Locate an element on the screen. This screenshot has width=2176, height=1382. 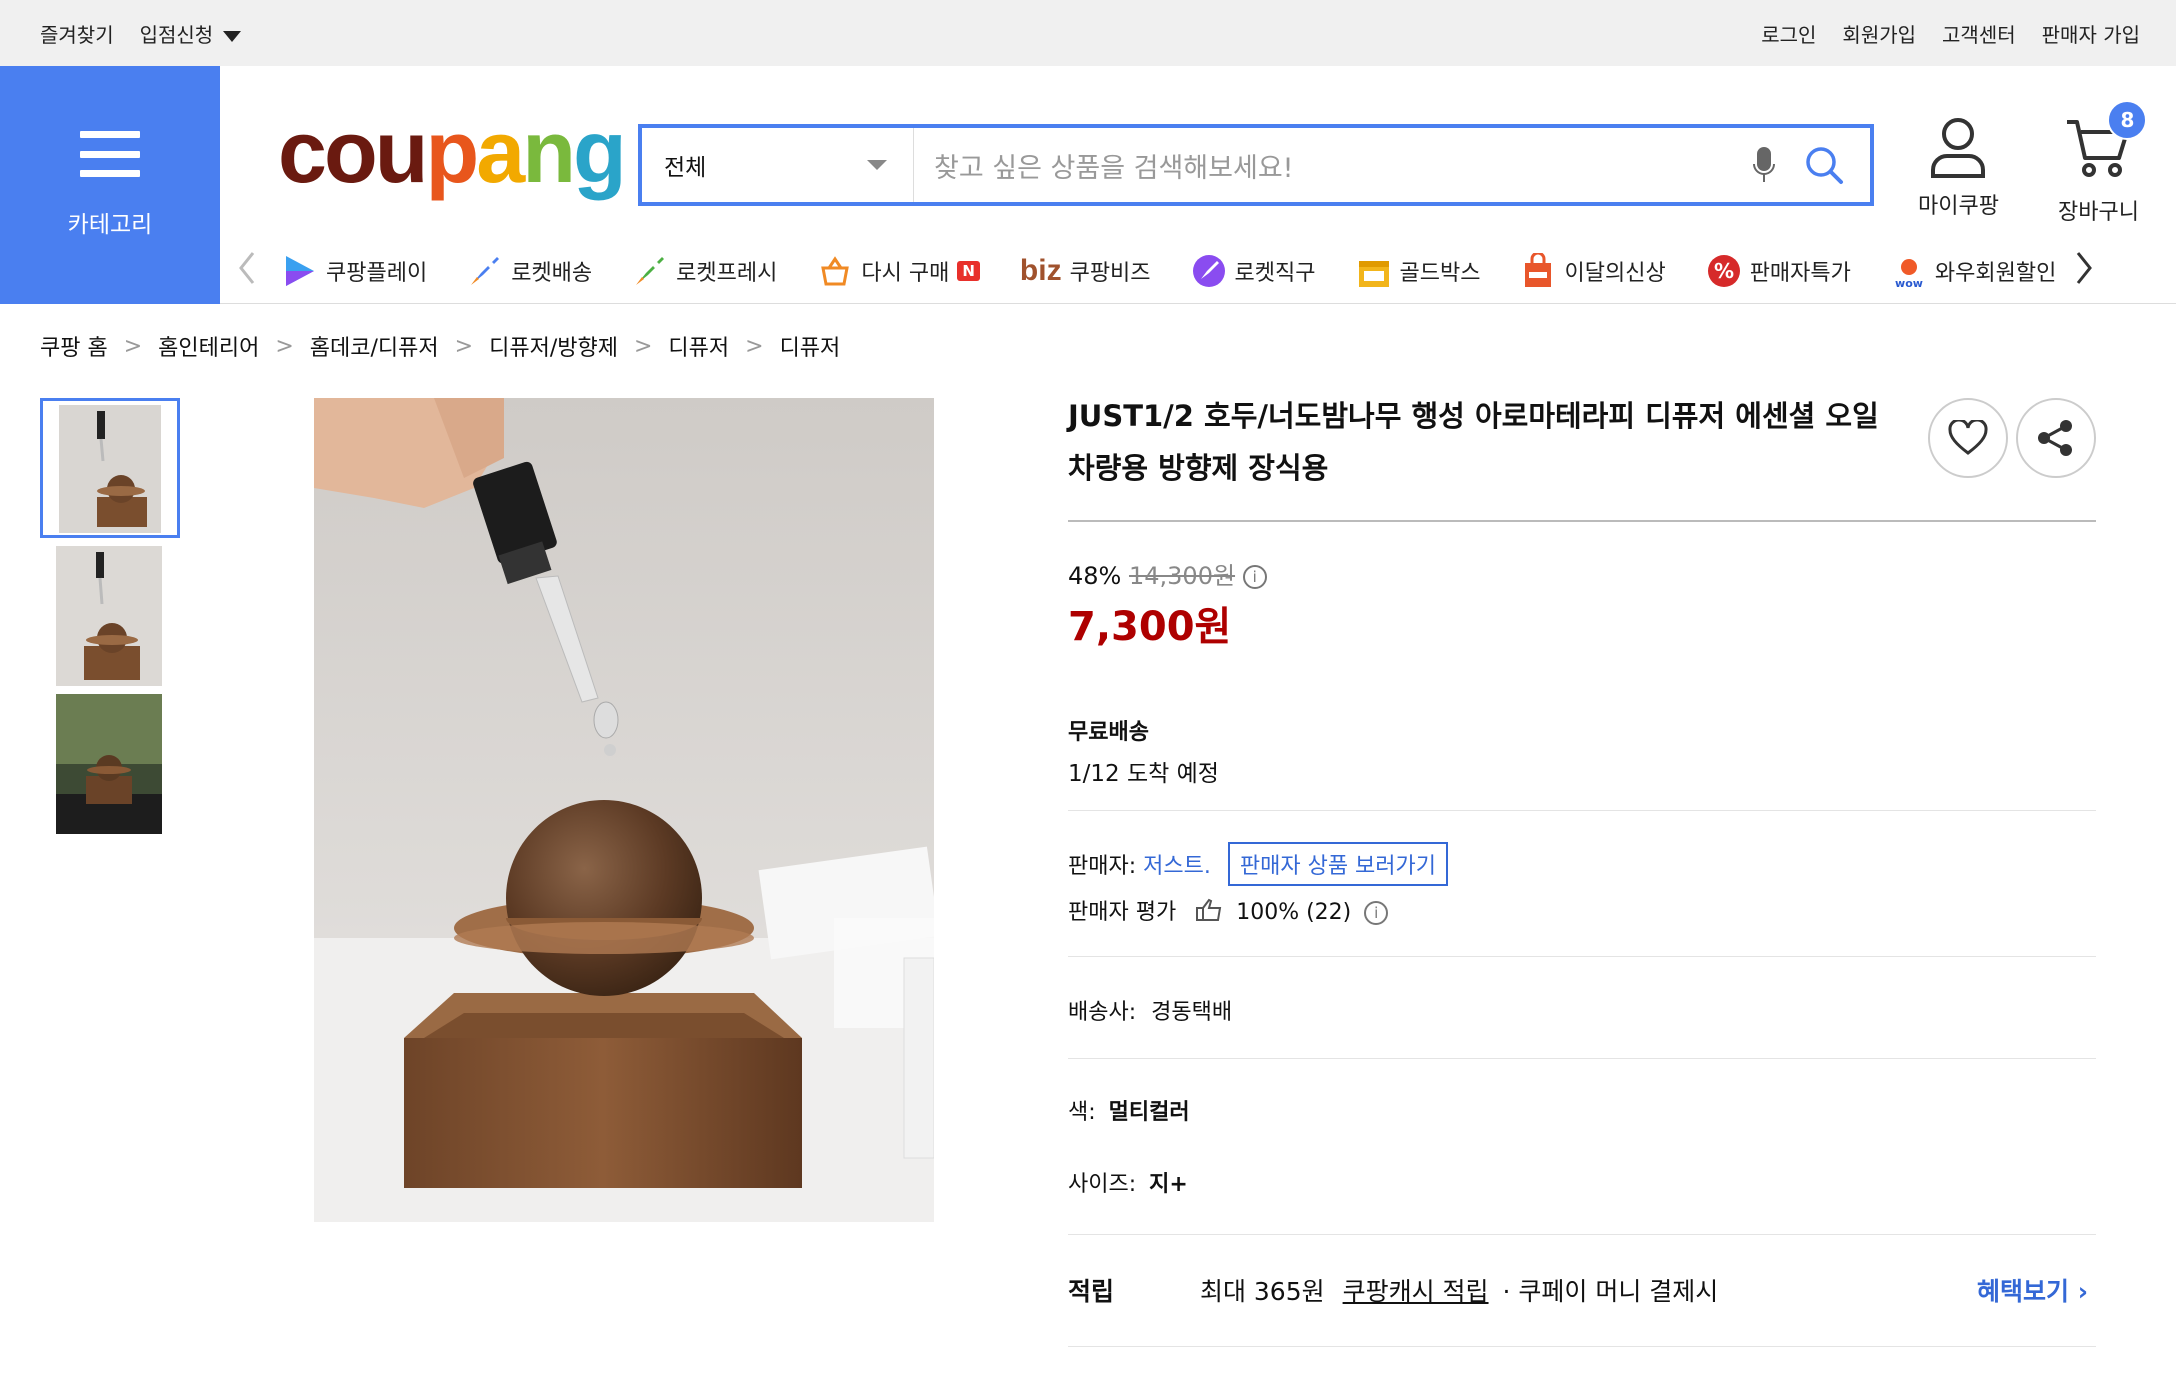
nav-label: 와우회원할인 is located at coordinates (1994, 273).